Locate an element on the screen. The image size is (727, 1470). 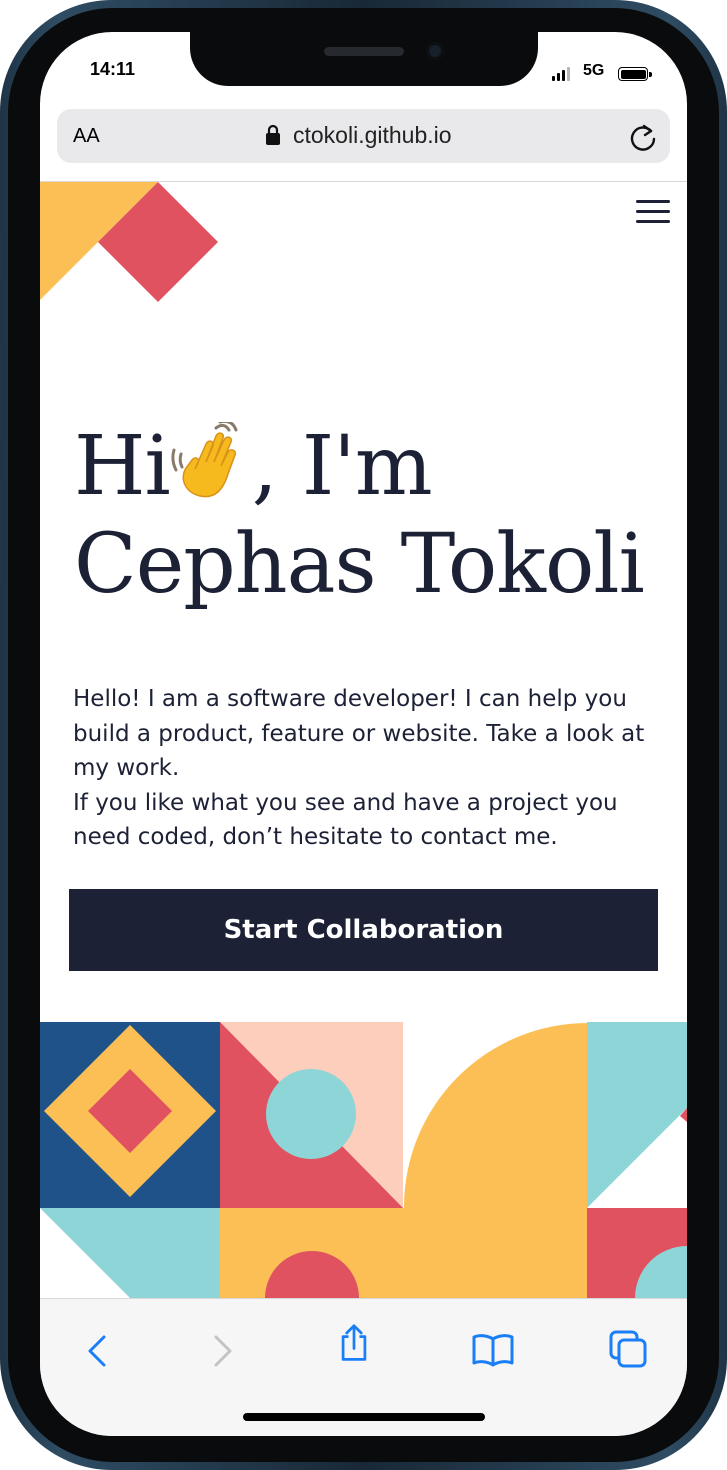
back-icon is located at coordinates (98, 1349).